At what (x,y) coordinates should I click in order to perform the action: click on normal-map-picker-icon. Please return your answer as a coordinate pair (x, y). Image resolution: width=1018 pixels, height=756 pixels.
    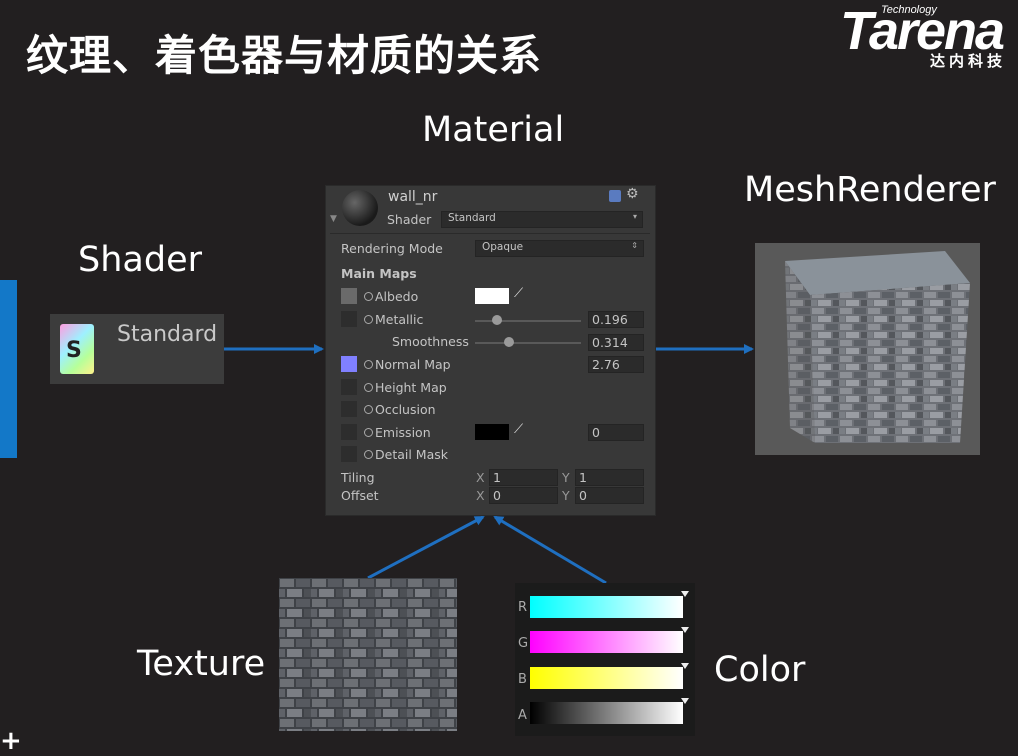
    Looking at the image, I should click on (368, 364).